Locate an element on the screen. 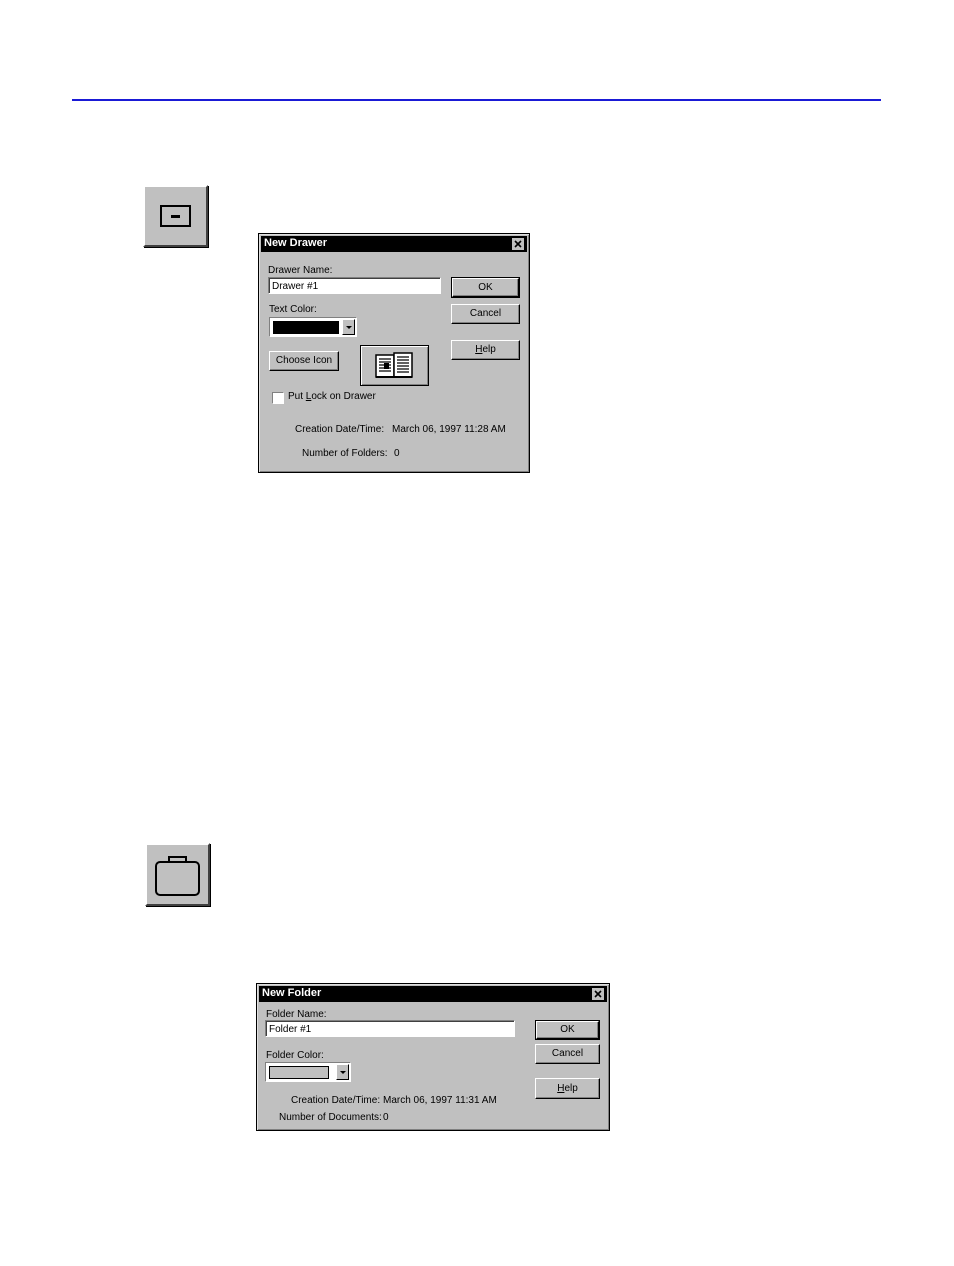 Image resolution: width=954 pixels, height=1266 pixels. new-folder-button is located at coordinates (177, 874).